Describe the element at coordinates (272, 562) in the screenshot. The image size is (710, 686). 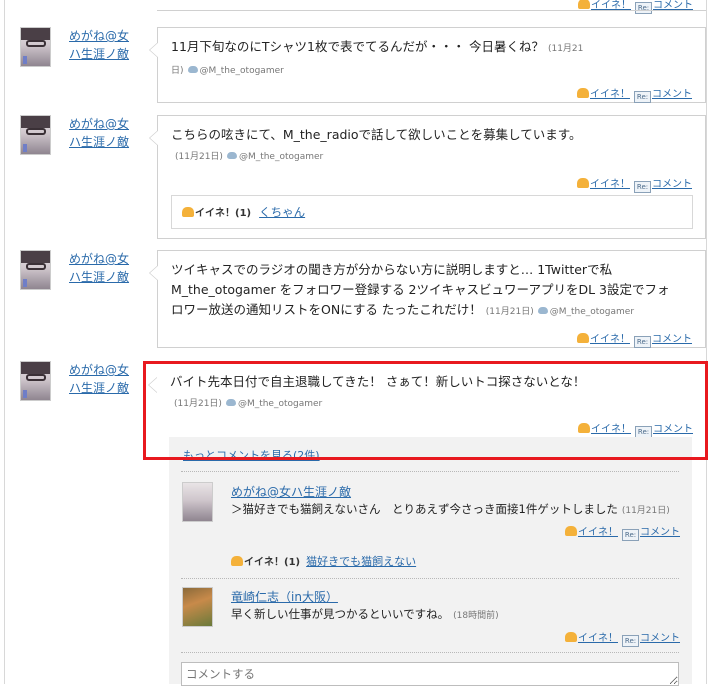
I see `comment-likes-count: イイネ！(1)` at that location.